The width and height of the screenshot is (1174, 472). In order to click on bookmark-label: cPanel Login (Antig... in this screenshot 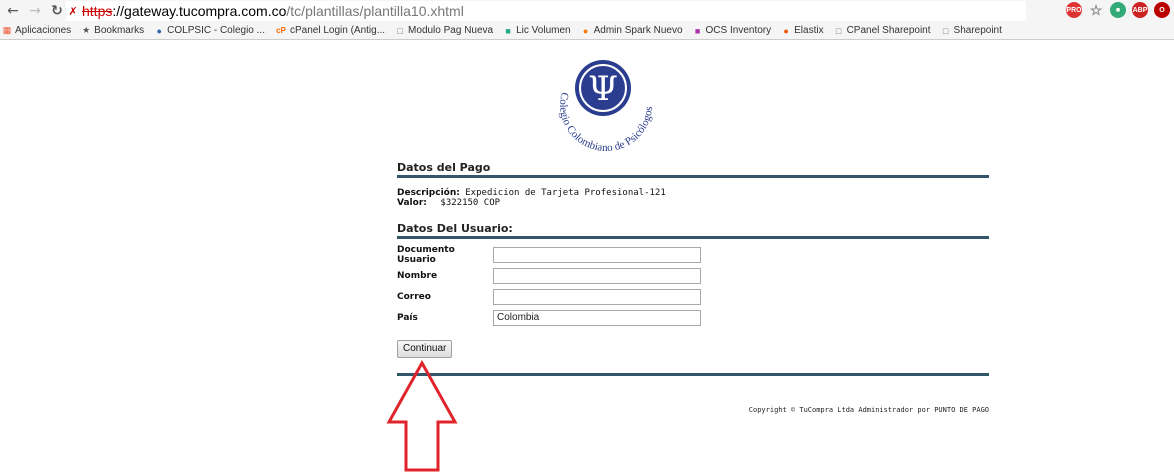, I will do `click(337, 30)`.